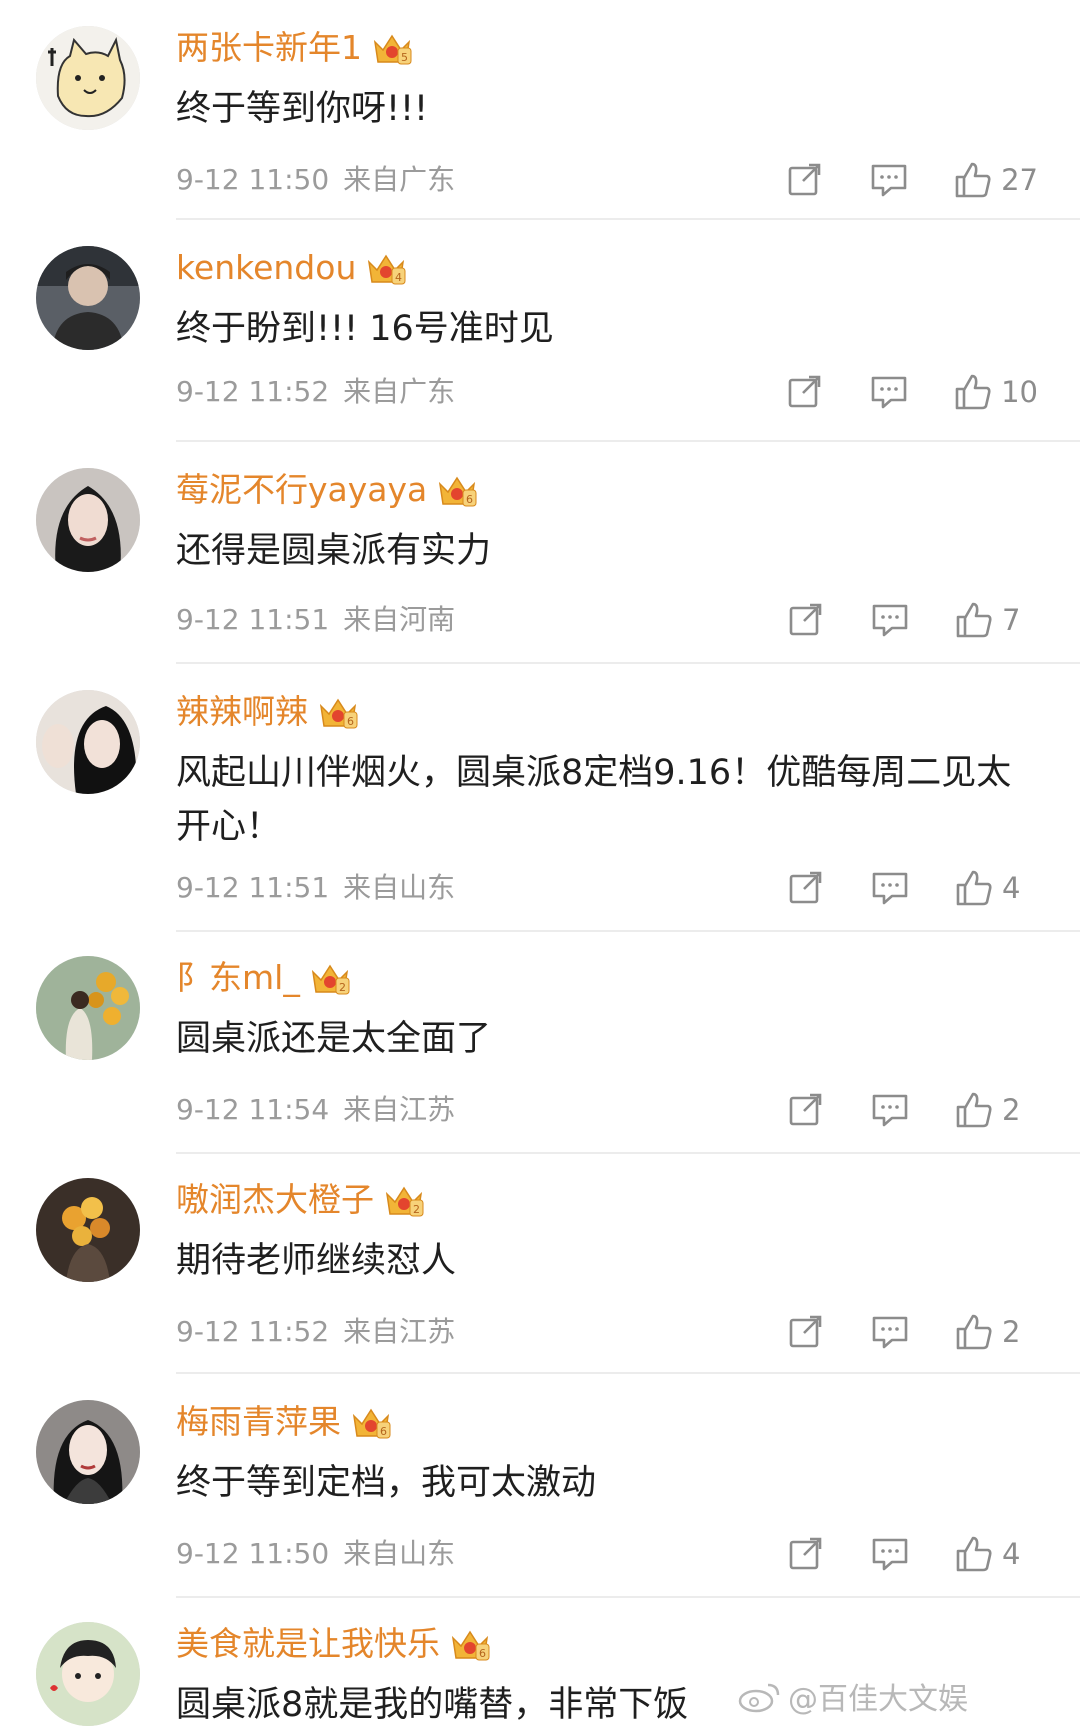  I want to click on like-button: 7, so click(996, 620).